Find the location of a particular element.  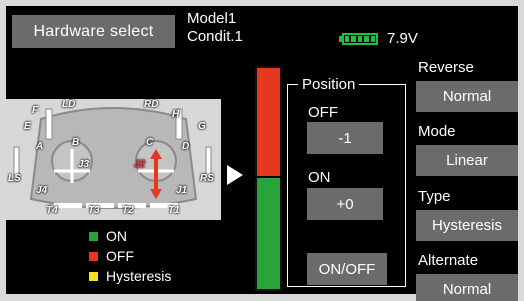

position-panel-title: Position is located at coordinates (329, 84).